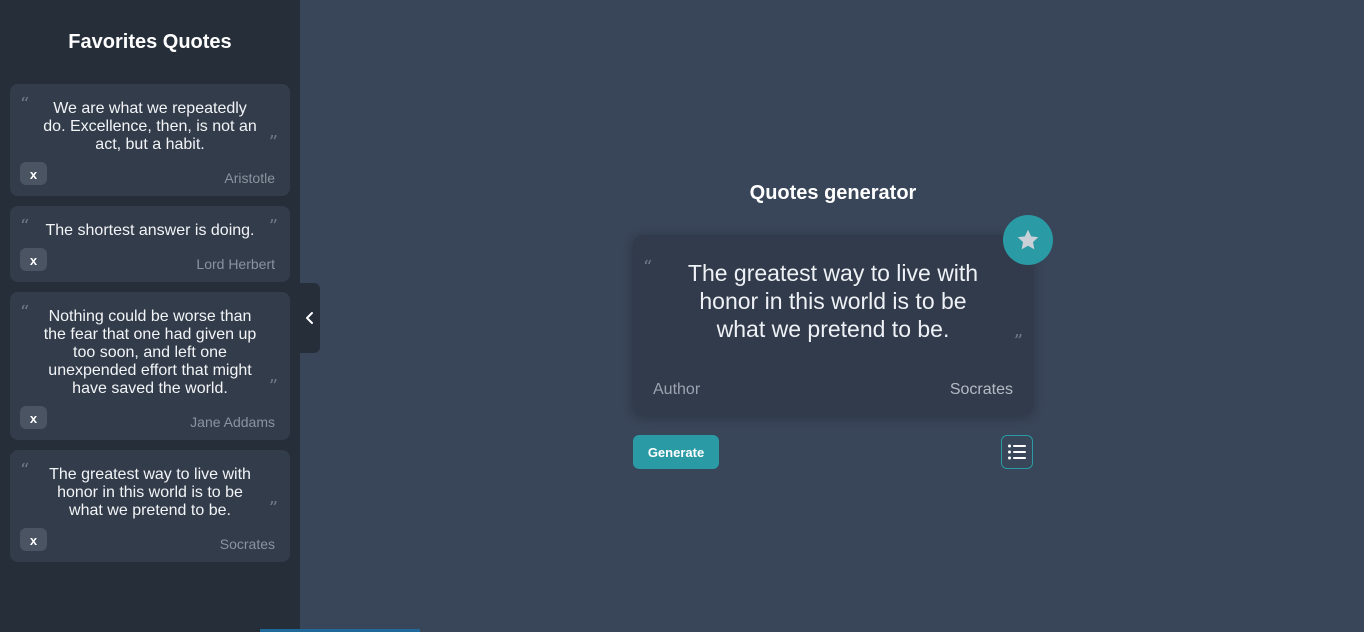 The width and height of the screenshot is (1364, 632). I want to click on list-icon, so click(1017, 452).